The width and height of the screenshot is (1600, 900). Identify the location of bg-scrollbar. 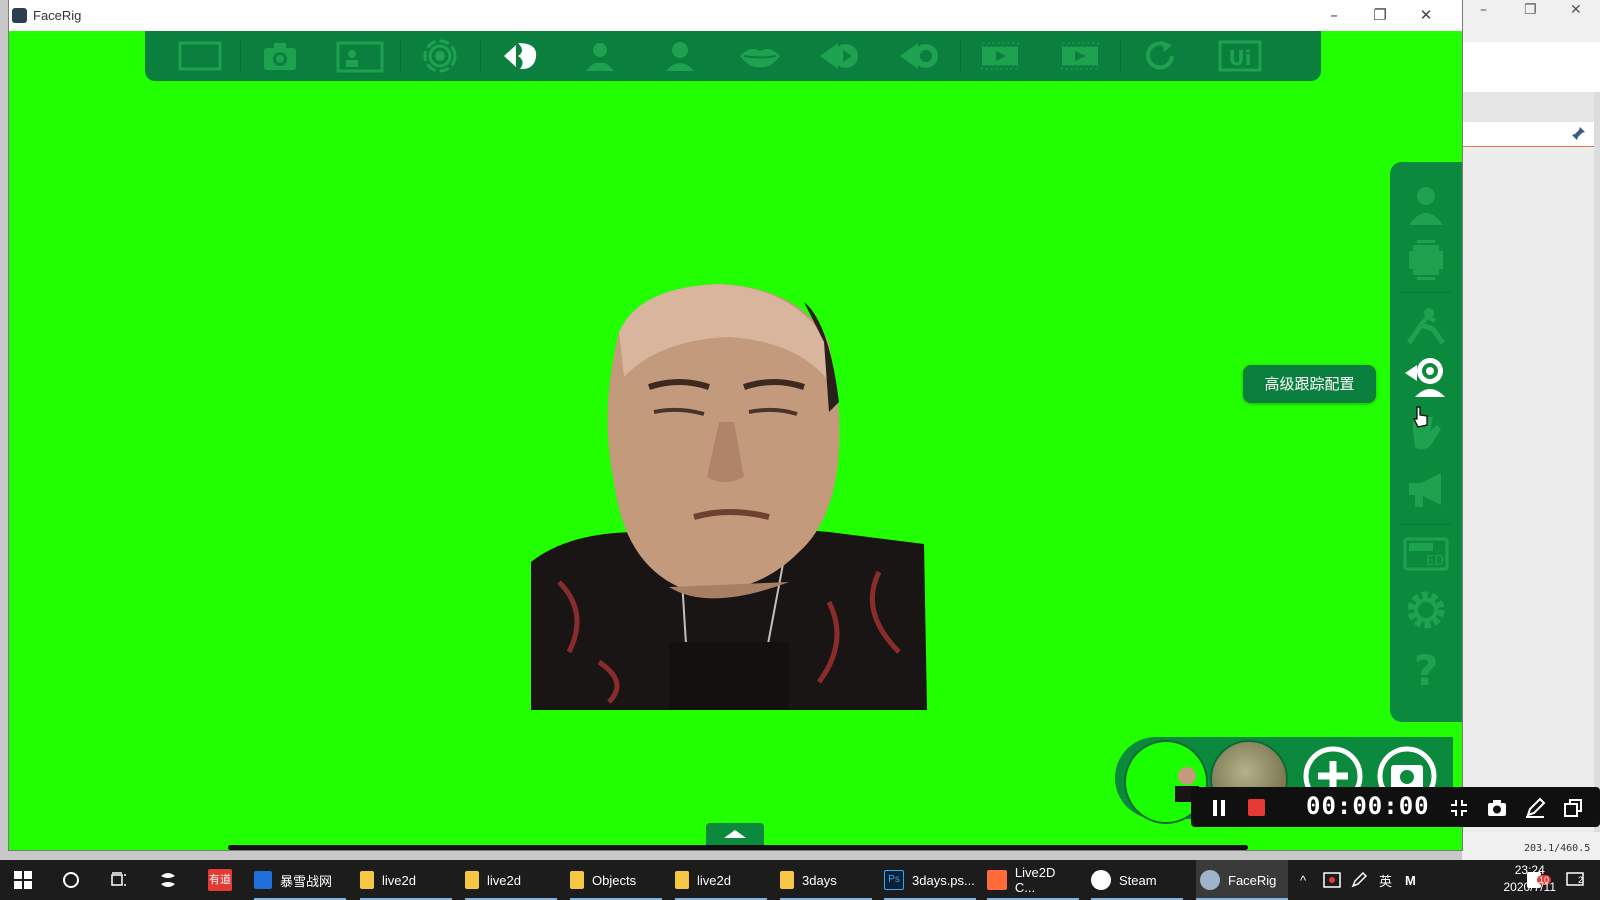
(1597, 462).